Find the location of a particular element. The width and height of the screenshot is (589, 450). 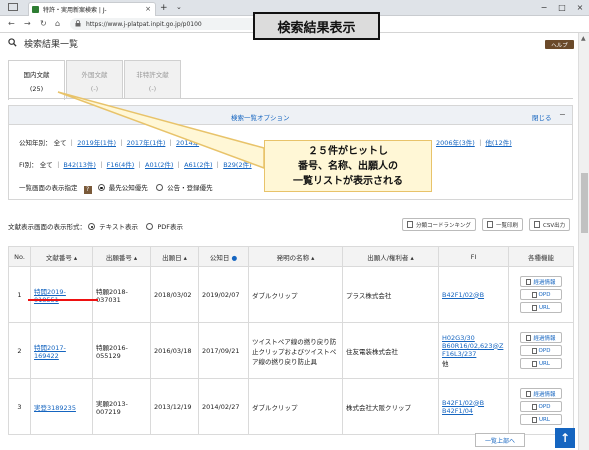

fi-more: 他 is located at coordinates (445, 363).